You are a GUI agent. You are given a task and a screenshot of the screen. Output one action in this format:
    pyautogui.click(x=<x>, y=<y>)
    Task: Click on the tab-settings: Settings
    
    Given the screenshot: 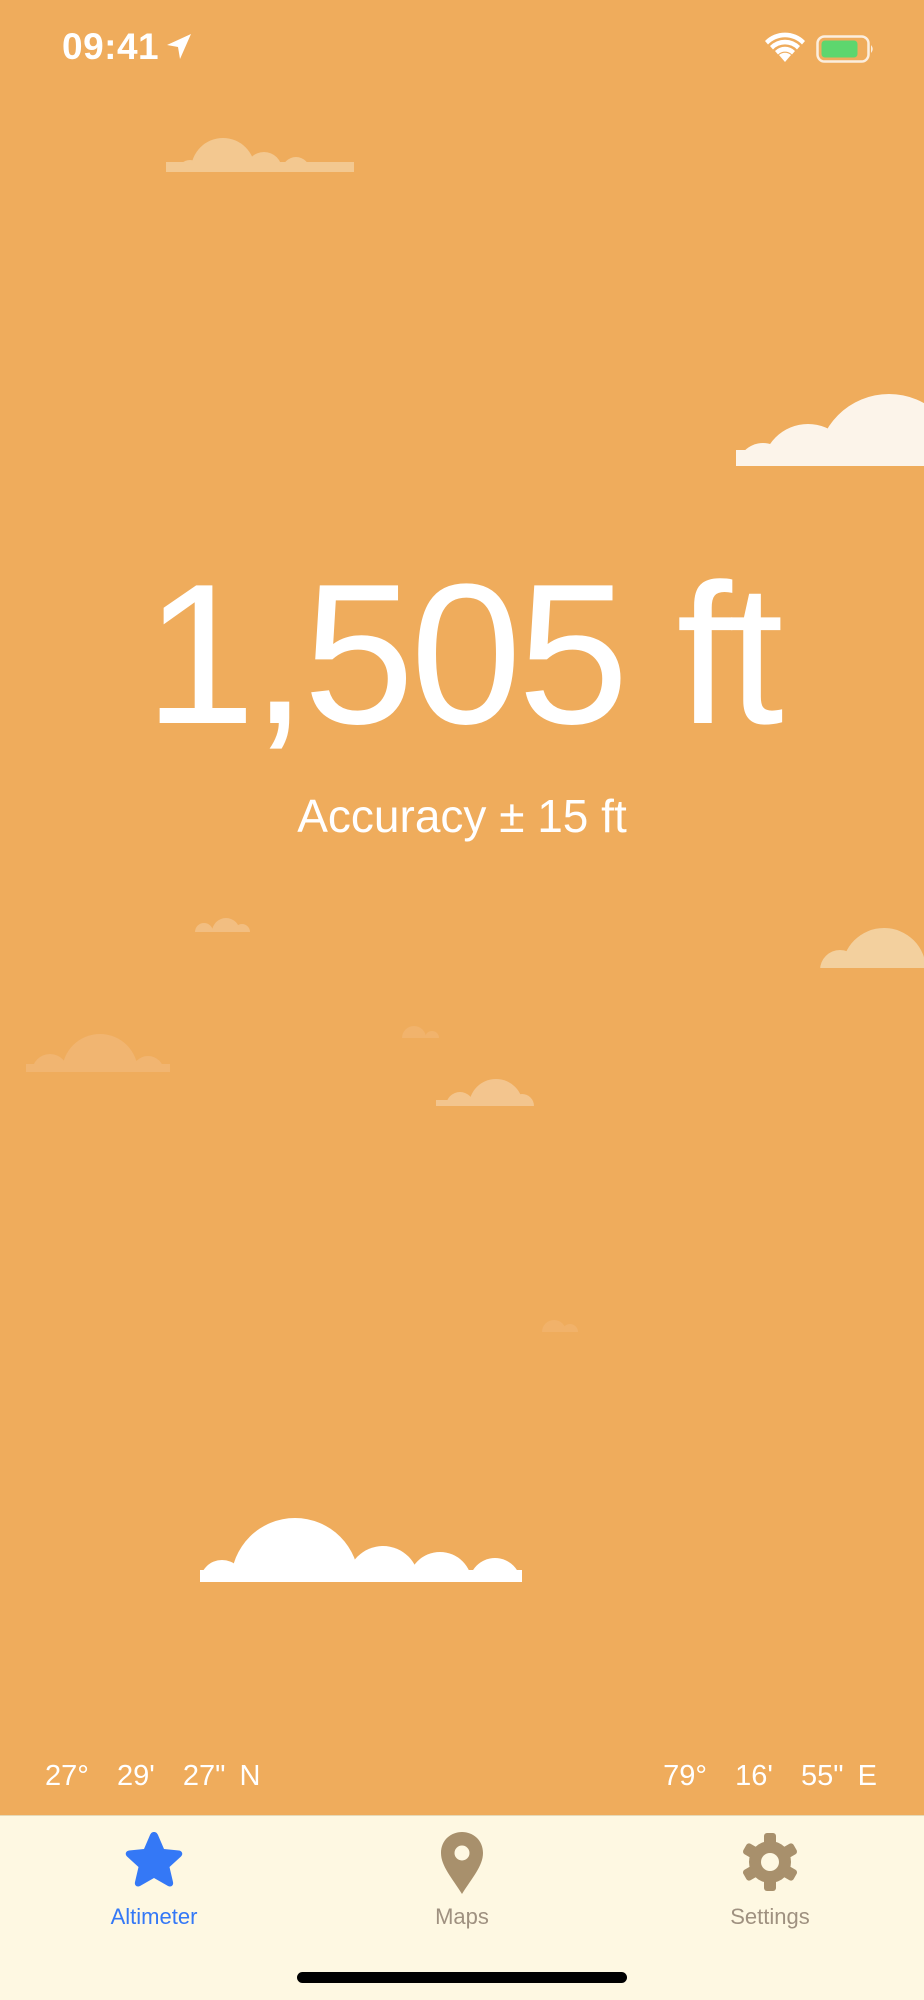 What is the action you would take?
    pyautogui.click(x=770, y=1881)
    